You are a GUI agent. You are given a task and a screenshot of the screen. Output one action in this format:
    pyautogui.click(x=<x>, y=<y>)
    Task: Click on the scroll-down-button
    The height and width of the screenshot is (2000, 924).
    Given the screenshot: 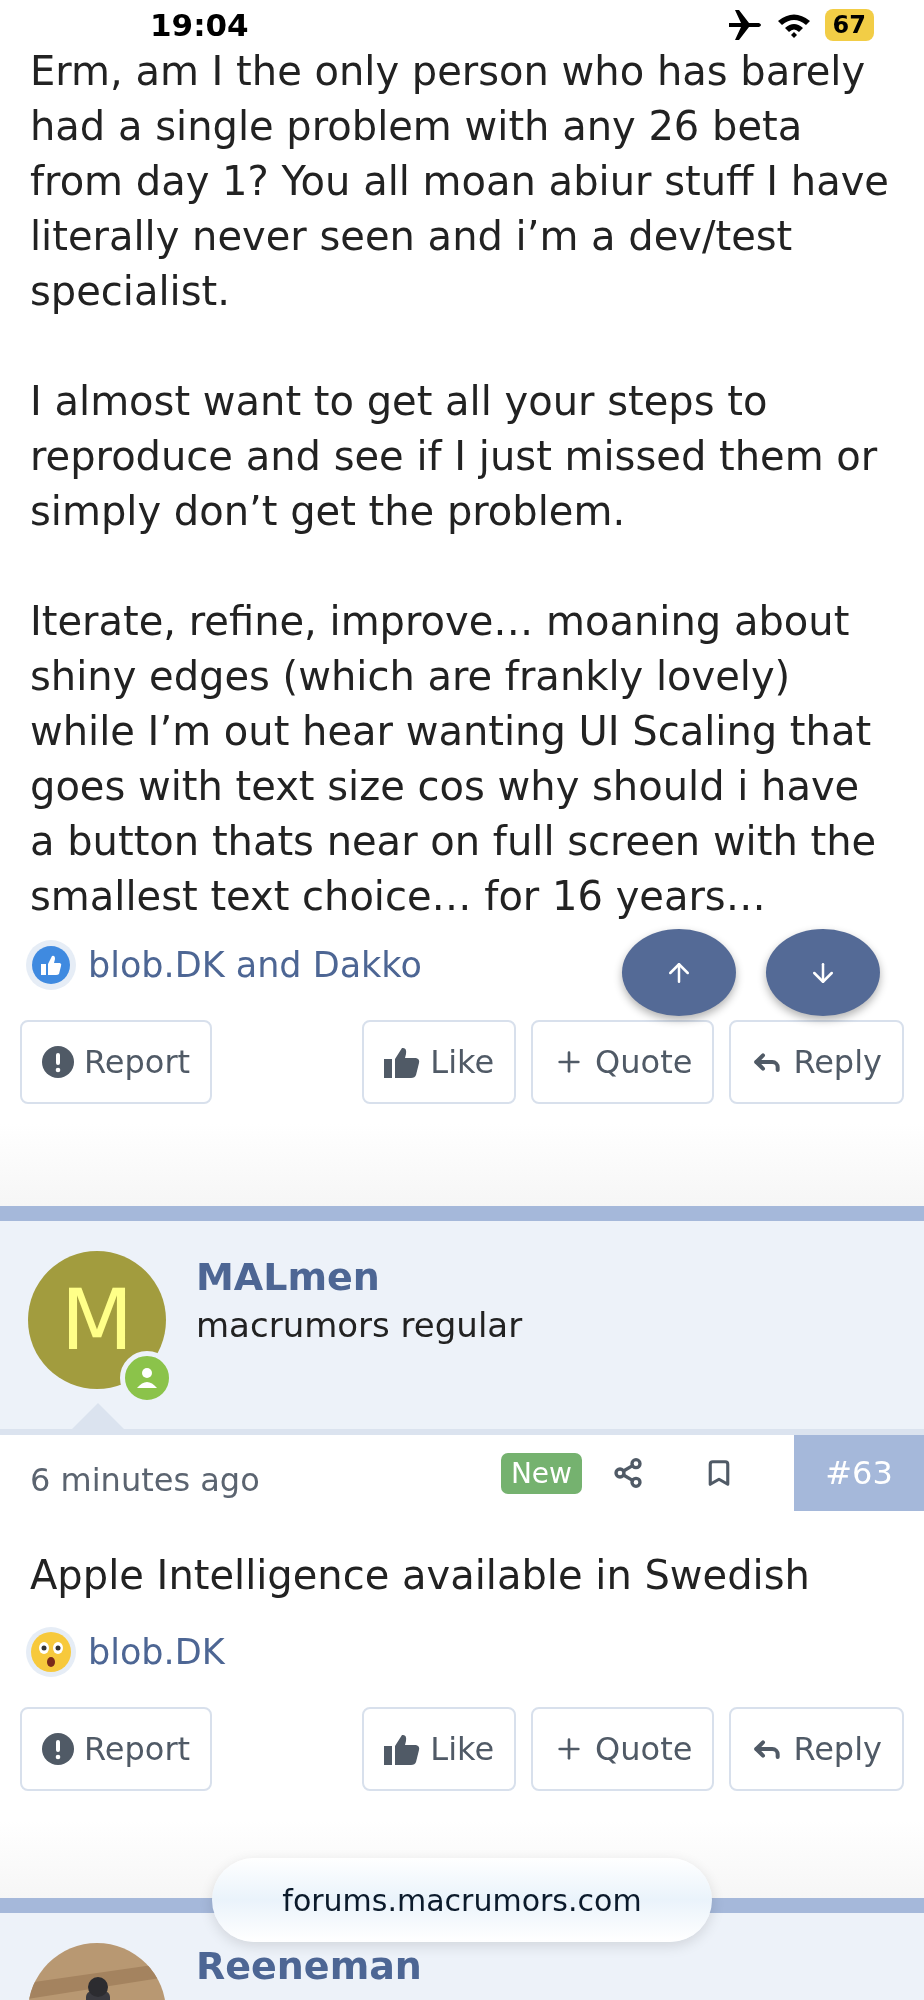 What is the action you would take?
    pyautogui.click(x=823, y=972)
    